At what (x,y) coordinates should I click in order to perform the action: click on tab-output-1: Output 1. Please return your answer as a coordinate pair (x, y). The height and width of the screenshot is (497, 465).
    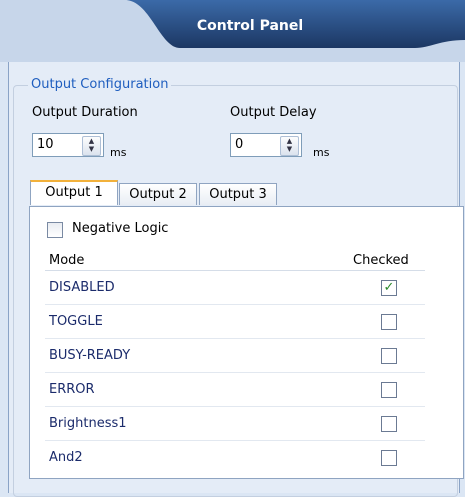
    Looking at the image, I should click on (74, 192).